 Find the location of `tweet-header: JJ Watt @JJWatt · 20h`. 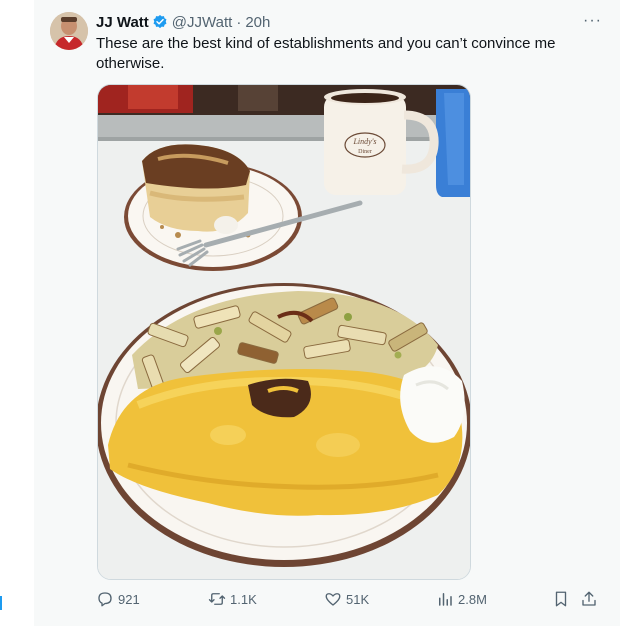

tweet-header: JJ Watt @JJWatt · 20h is located at coordinates (183, 22).